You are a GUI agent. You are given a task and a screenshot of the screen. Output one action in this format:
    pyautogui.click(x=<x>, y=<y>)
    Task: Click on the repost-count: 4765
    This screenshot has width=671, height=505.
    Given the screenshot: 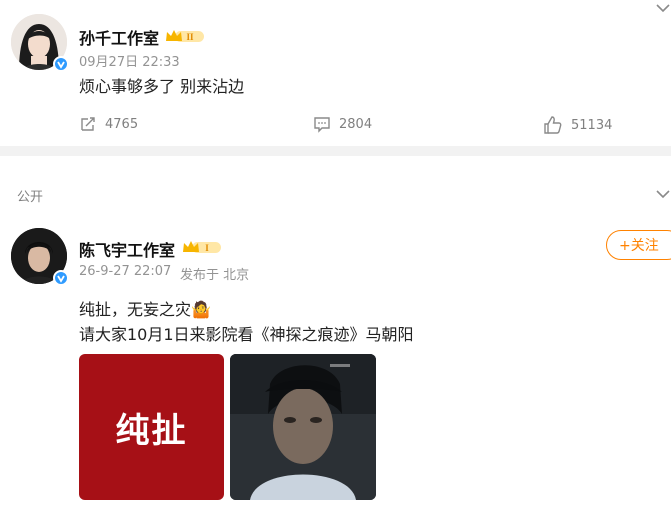 What is the action you would take?
    pyautogui.click(x=122, y=124)
    